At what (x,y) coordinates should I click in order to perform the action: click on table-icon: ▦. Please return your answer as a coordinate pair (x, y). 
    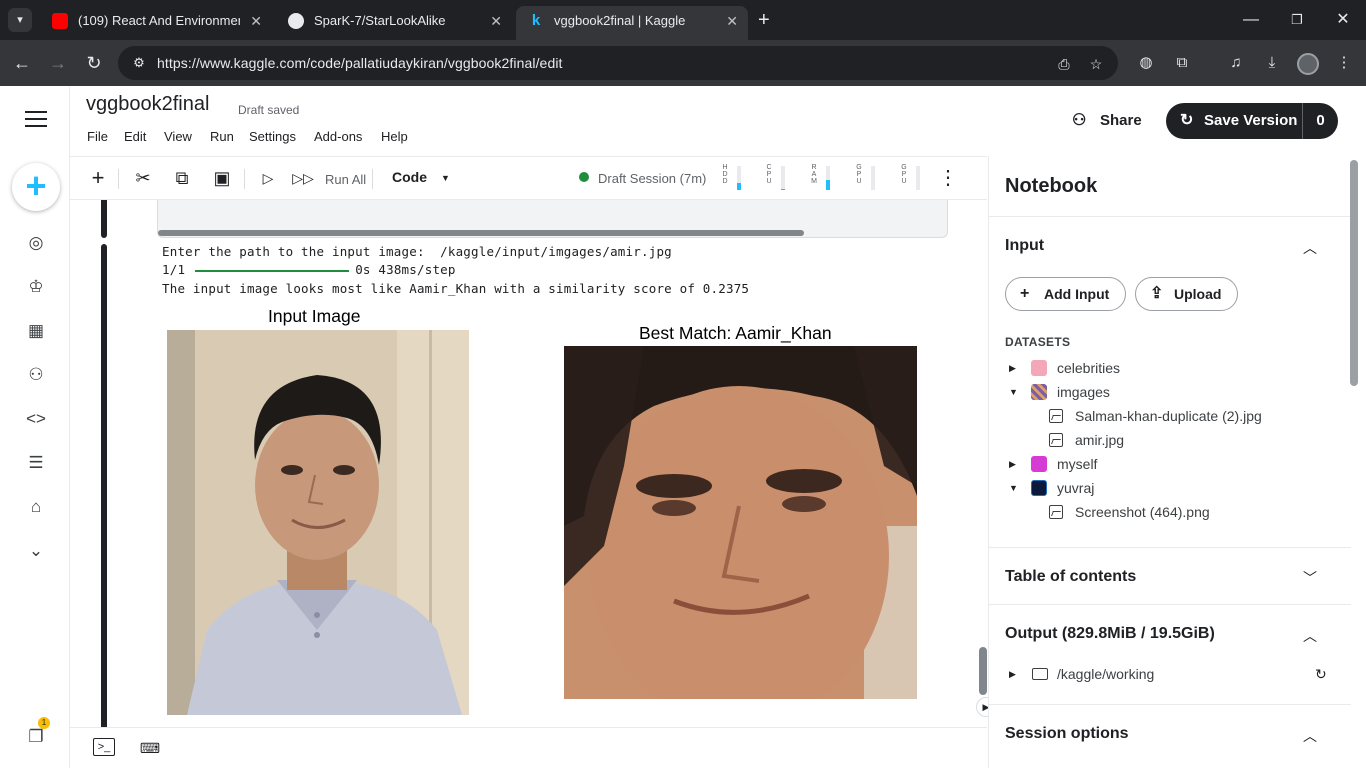
    Looking at the image, I should click on (36, 331).